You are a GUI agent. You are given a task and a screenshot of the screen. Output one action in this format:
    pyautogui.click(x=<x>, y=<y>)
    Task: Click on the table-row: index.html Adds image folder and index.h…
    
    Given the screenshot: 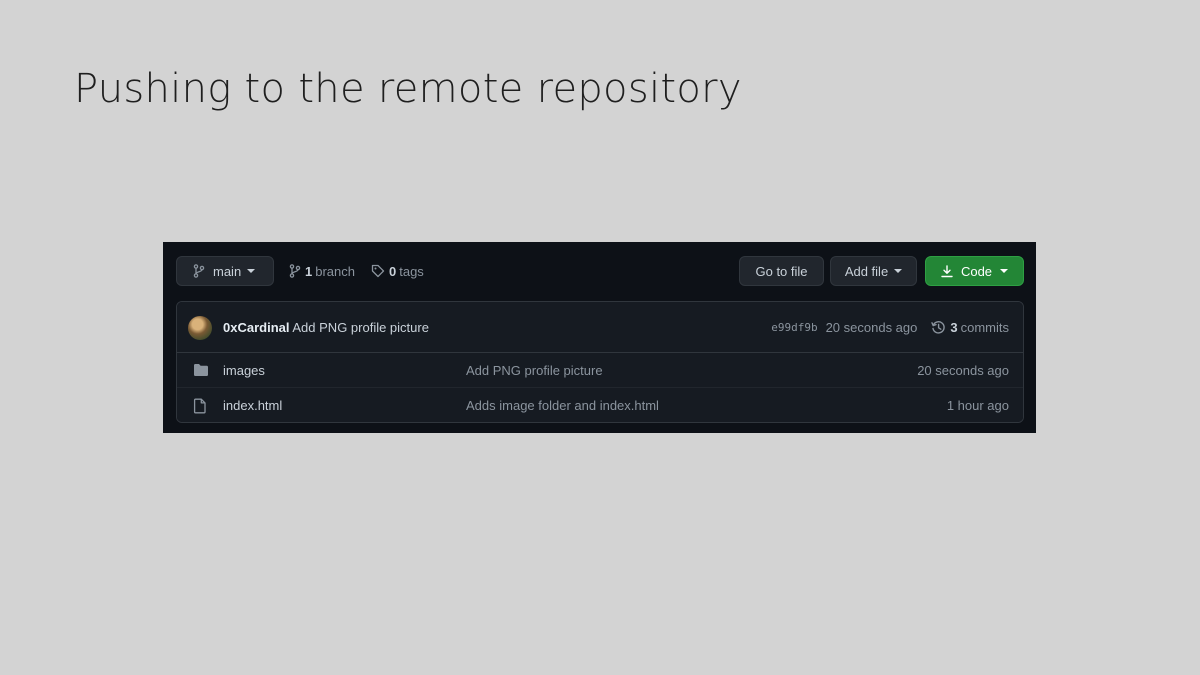 What is the action you would take?
    pyautogui.click(x=600, y=405)
    